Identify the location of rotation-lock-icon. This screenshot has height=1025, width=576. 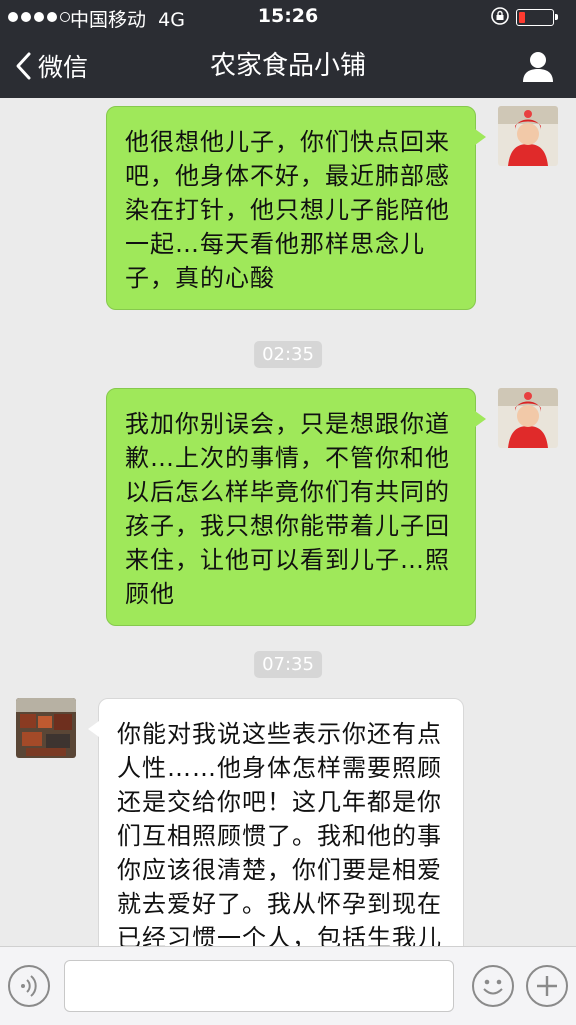
(500, 16).